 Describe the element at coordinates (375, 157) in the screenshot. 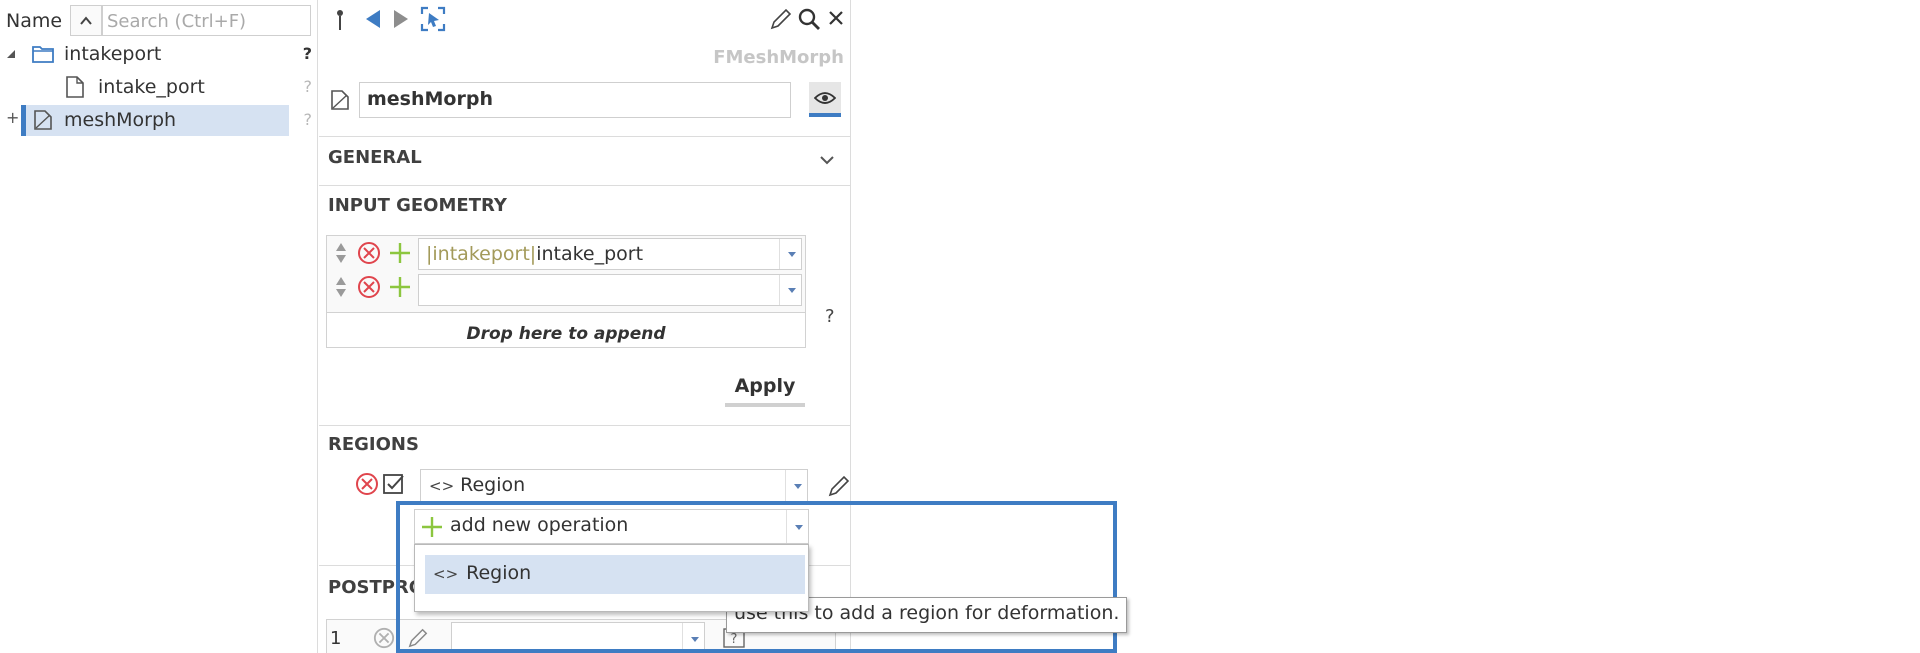

I see `general-section-title: GENERAL` at that location.